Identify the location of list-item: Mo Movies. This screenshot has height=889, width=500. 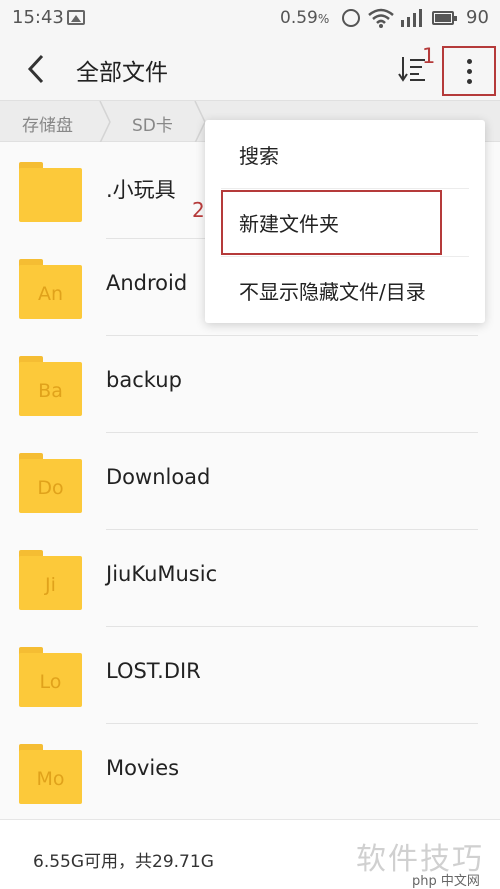
(250, 772).